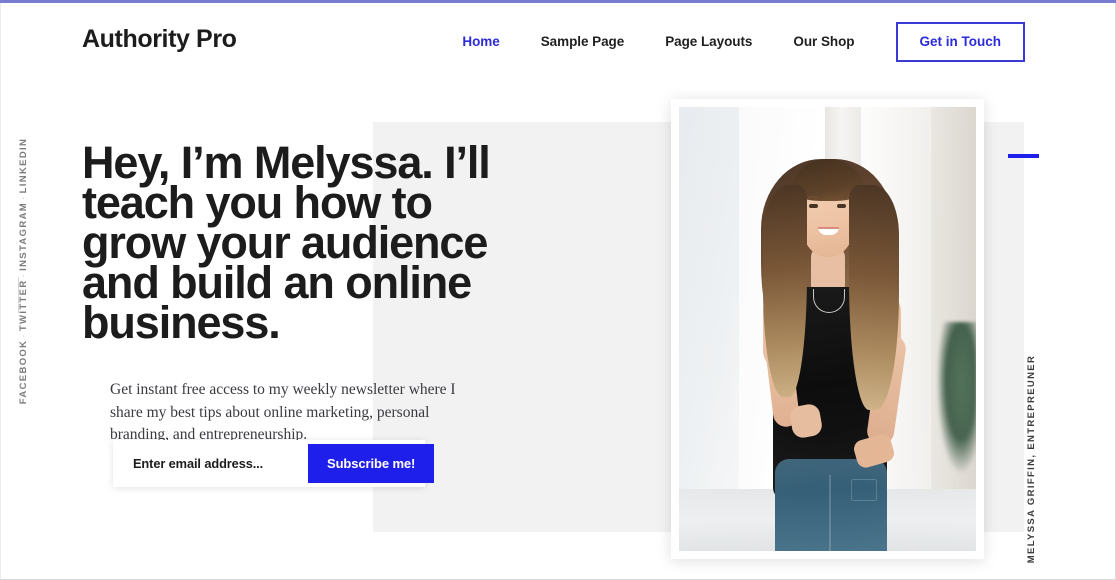 Image resolution: width=1116 pixels, height=580 pixels. I want to click on social-link-facebook: FACEBOOK, so click(23, 372).